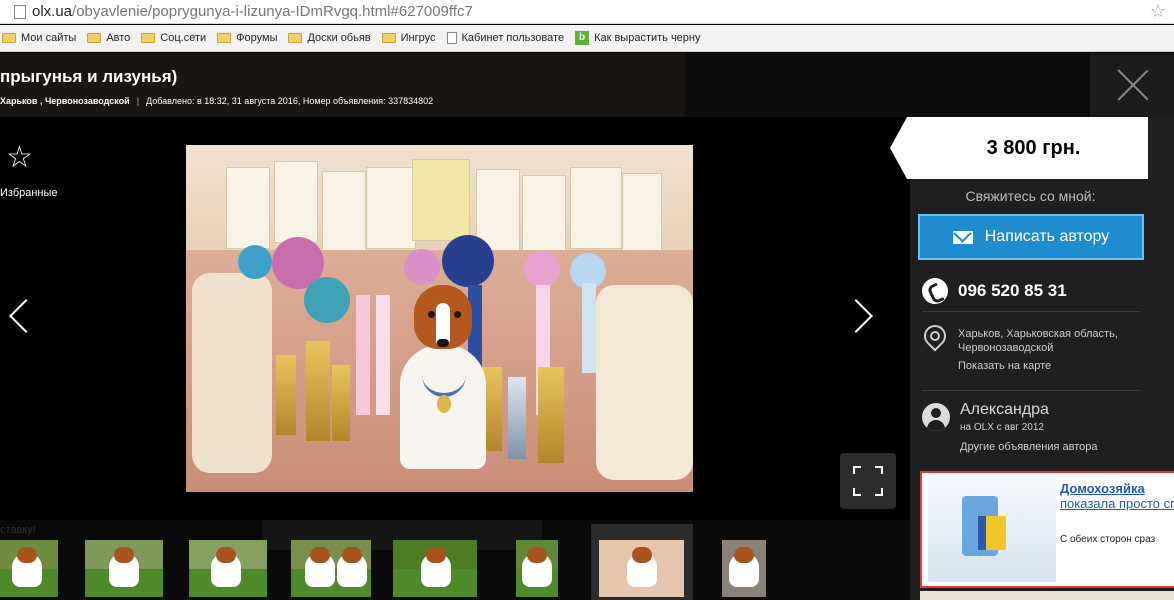  What do you see at coordinates (936, 417) in the screenshot?
I see `user-avatar-icon` at bounding box center [936, 417].